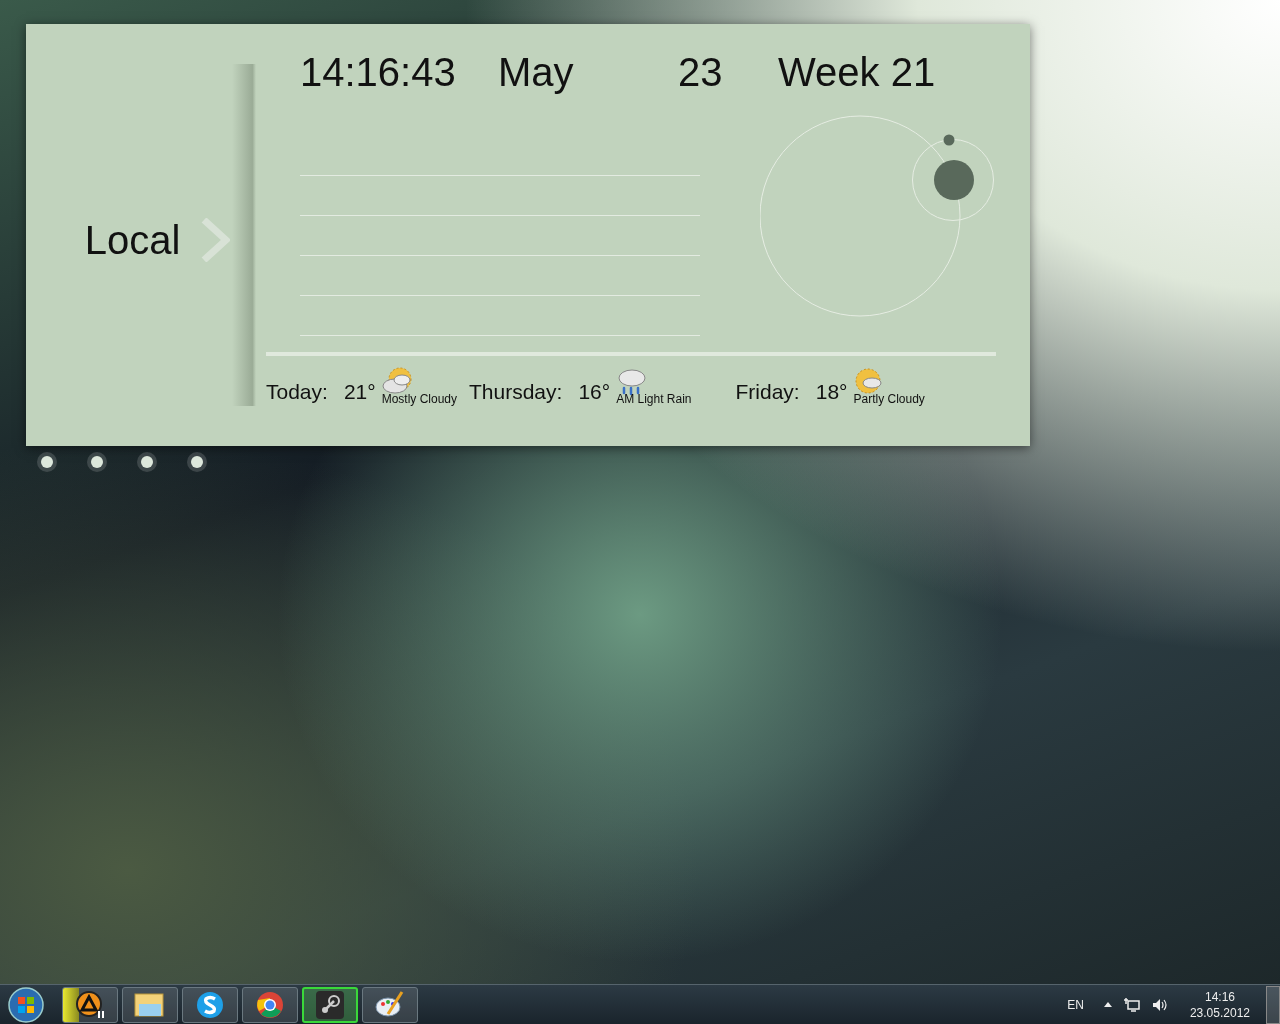 The image size is (1280, 1024). Describe the element at coordinates (654, 399) in the screenshot. I see `forecast-condition: AM Light Rain` at that location.